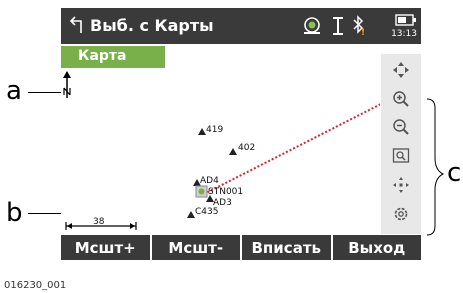  I want to click on north-arrow-icon, so click(67, 84).